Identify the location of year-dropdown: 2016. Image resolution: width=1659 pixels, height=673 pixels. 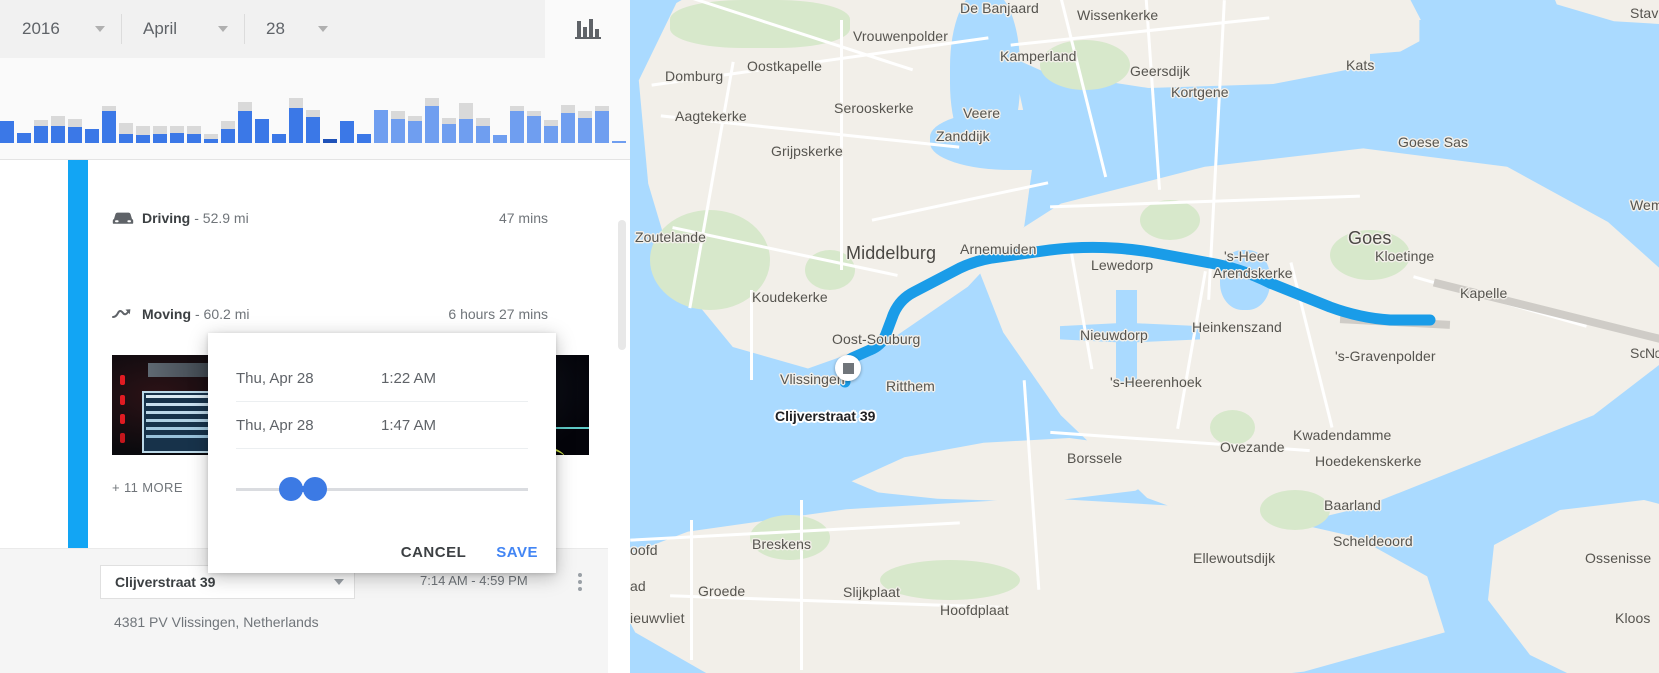
(60, 29).